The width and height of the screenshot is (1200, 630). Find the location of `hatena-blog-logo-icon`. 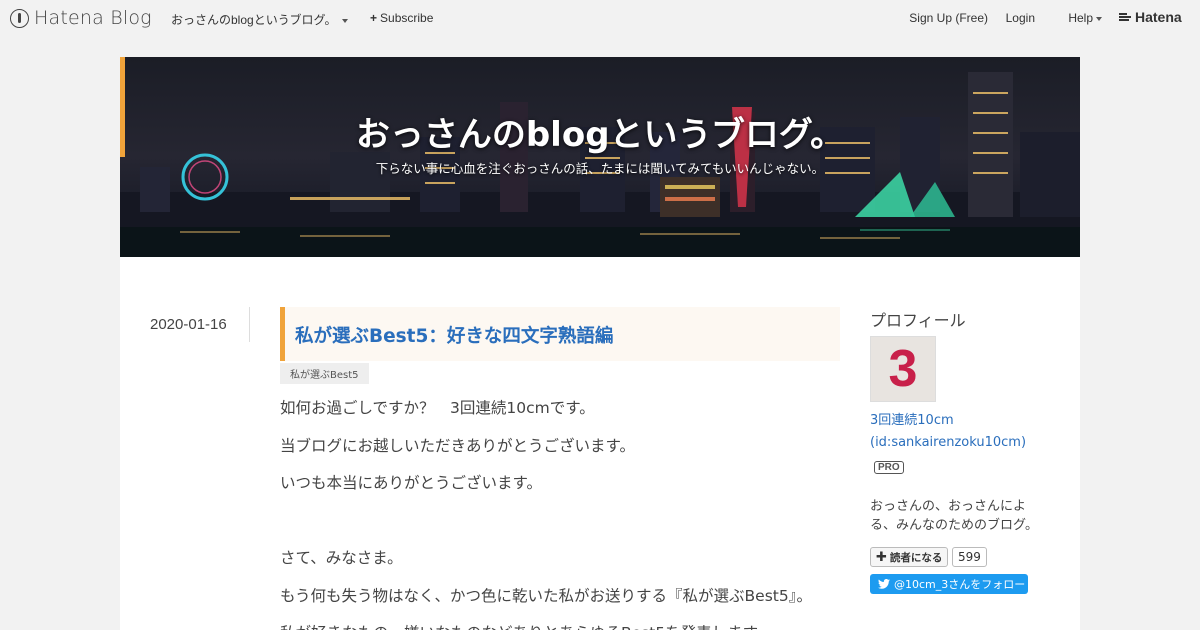

hatena-blog-logo-icon is located at coordinates (19, 18).